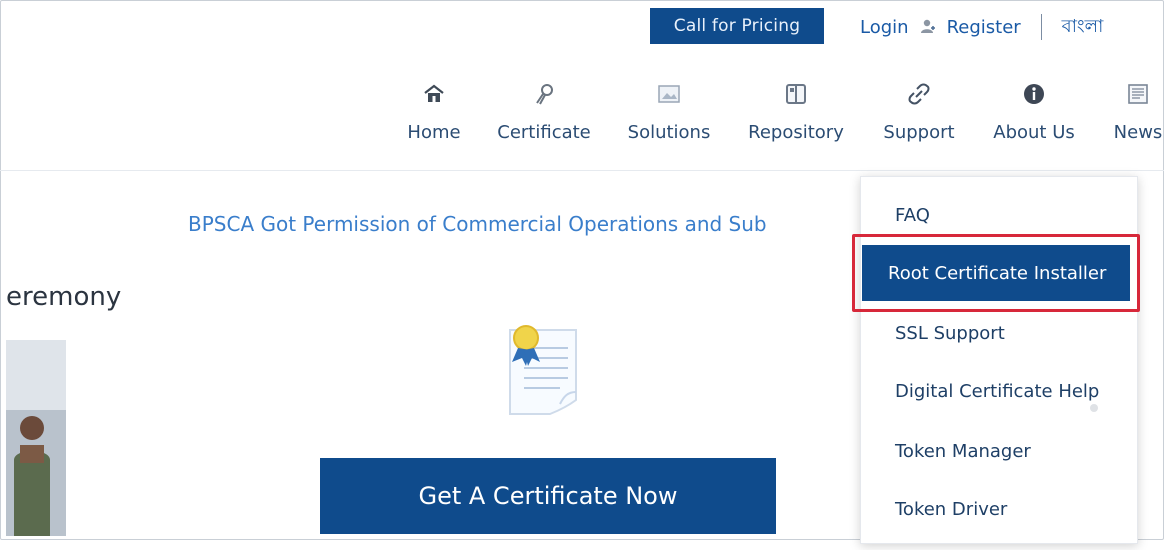 The image size is (1172, 550). What do you see at coordinates (543, 370) in the screenshot?
I see `certificate-illustration` at bounding box center [543, 370].